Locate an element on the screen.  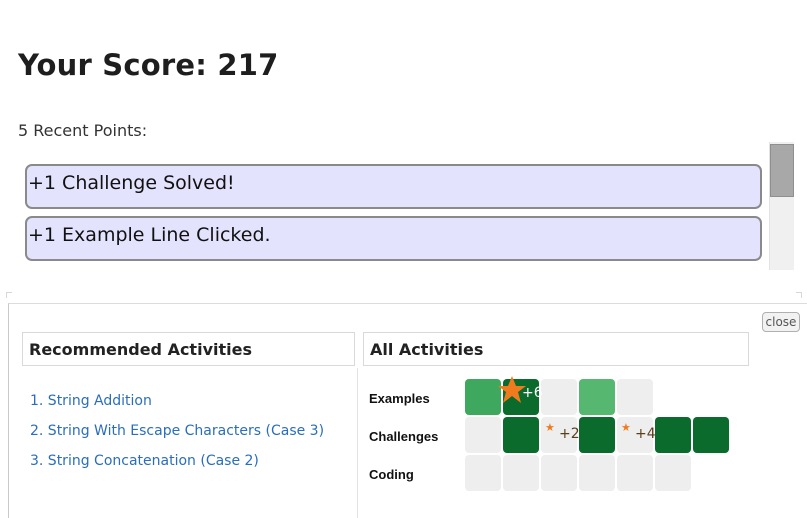
points-scrollbar is located at coordinates (781, 206).